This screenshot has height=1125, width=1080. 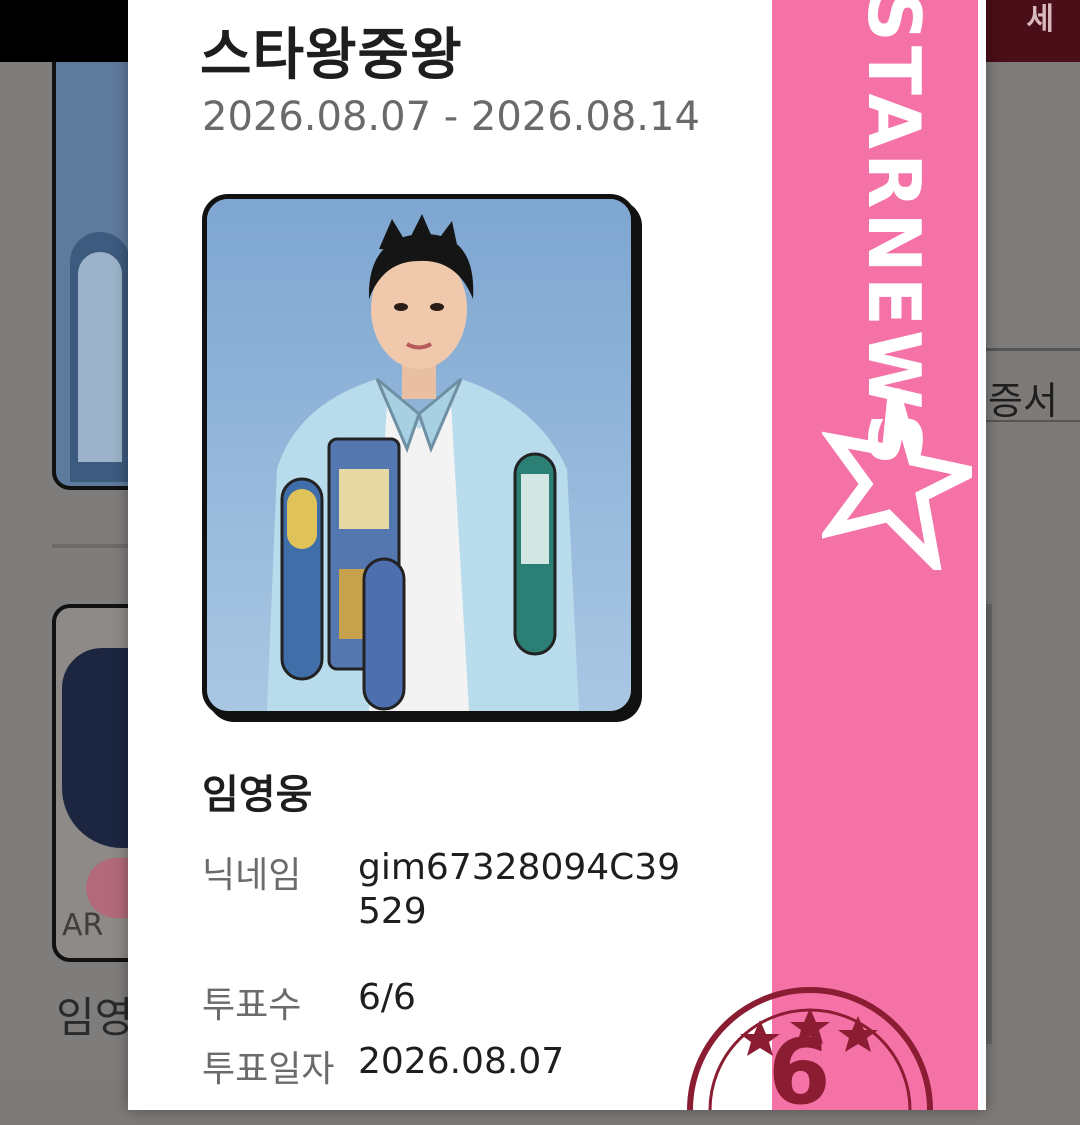 What do you see at coordinates (331, 55) in the screenshot?
I see `certificate-title: 스타왕중왕` at bounding box center [331, 55].